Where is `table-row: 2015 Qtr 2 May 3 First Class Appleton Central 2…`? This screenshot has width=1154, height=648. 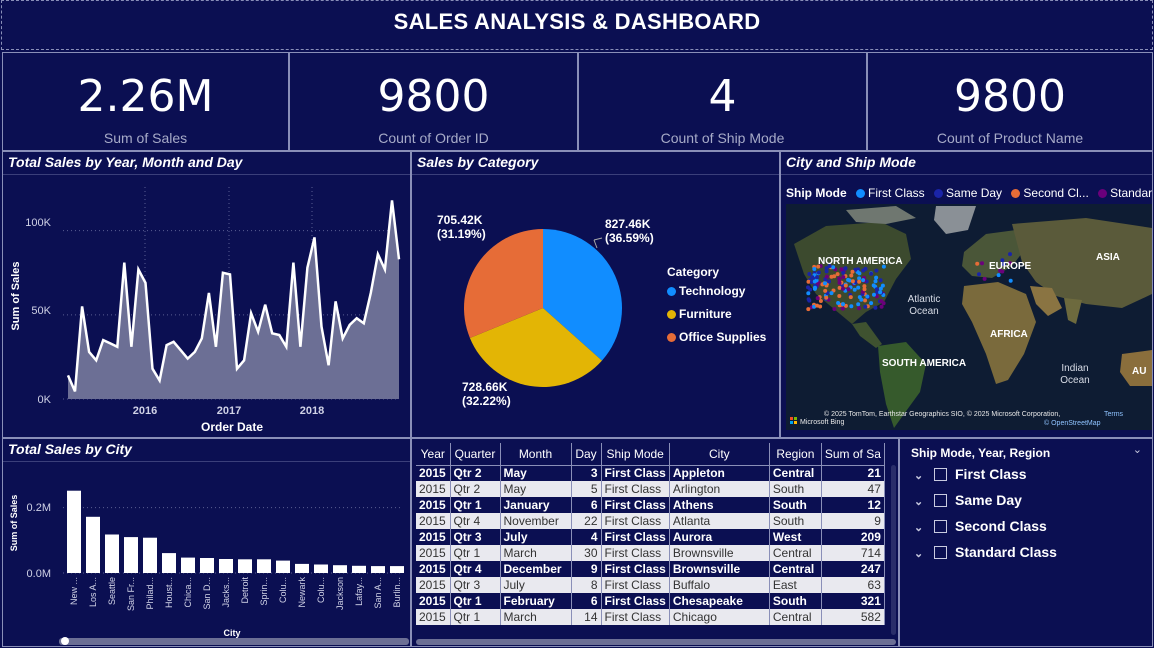 table-row: 2015 Qtr 2 May 3 First Class Appleton Central 2… is located at coordinates (650, 473).